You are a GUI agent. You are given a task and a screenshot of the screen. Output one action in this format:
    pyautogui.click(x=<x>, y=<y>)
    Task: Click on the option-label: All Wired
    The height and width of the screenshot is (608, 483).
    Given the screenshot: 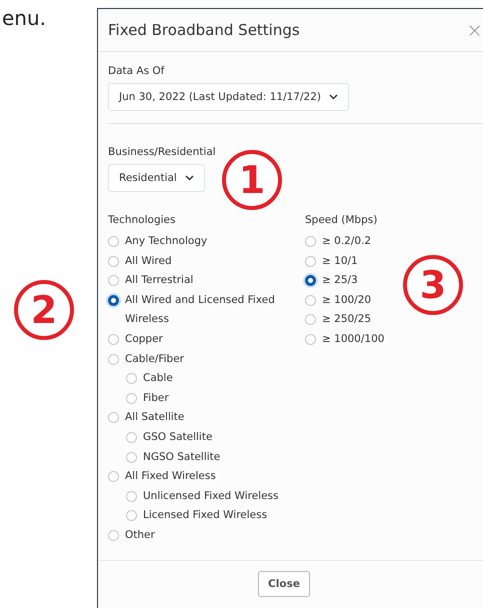 What is the action you would take?
    pyautogui.click(x=148, y=261)
    